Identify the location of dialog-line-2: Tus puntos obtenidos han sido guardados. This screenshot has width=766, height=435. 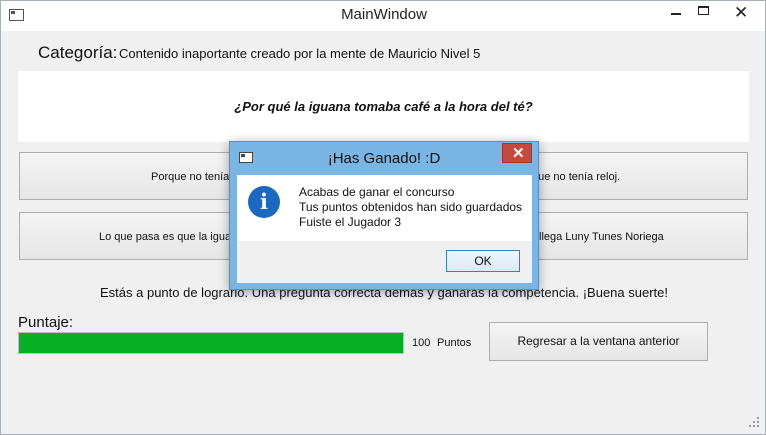
(411, 207).